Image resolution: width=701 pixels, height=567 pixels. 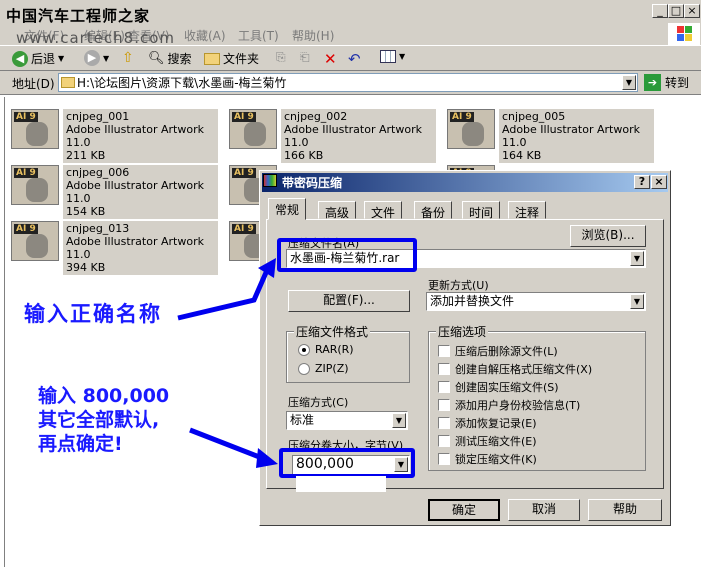 I want to click on arrow-to-volume-field, so click(x=226, y=444).